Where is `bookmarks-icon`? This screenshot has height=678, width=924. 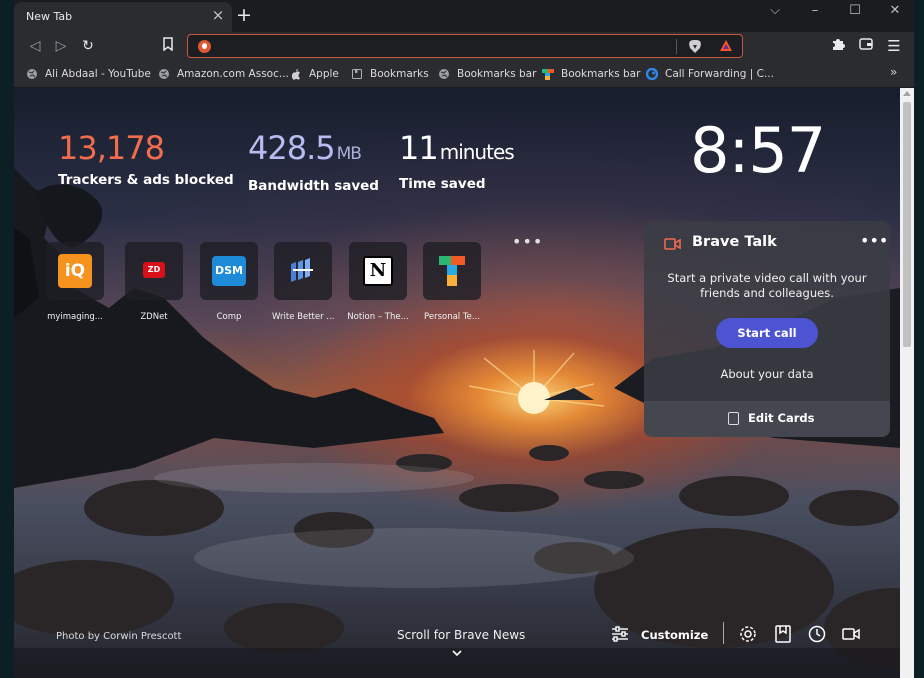
bookmarks-icon is located at coordinates (783, 634).